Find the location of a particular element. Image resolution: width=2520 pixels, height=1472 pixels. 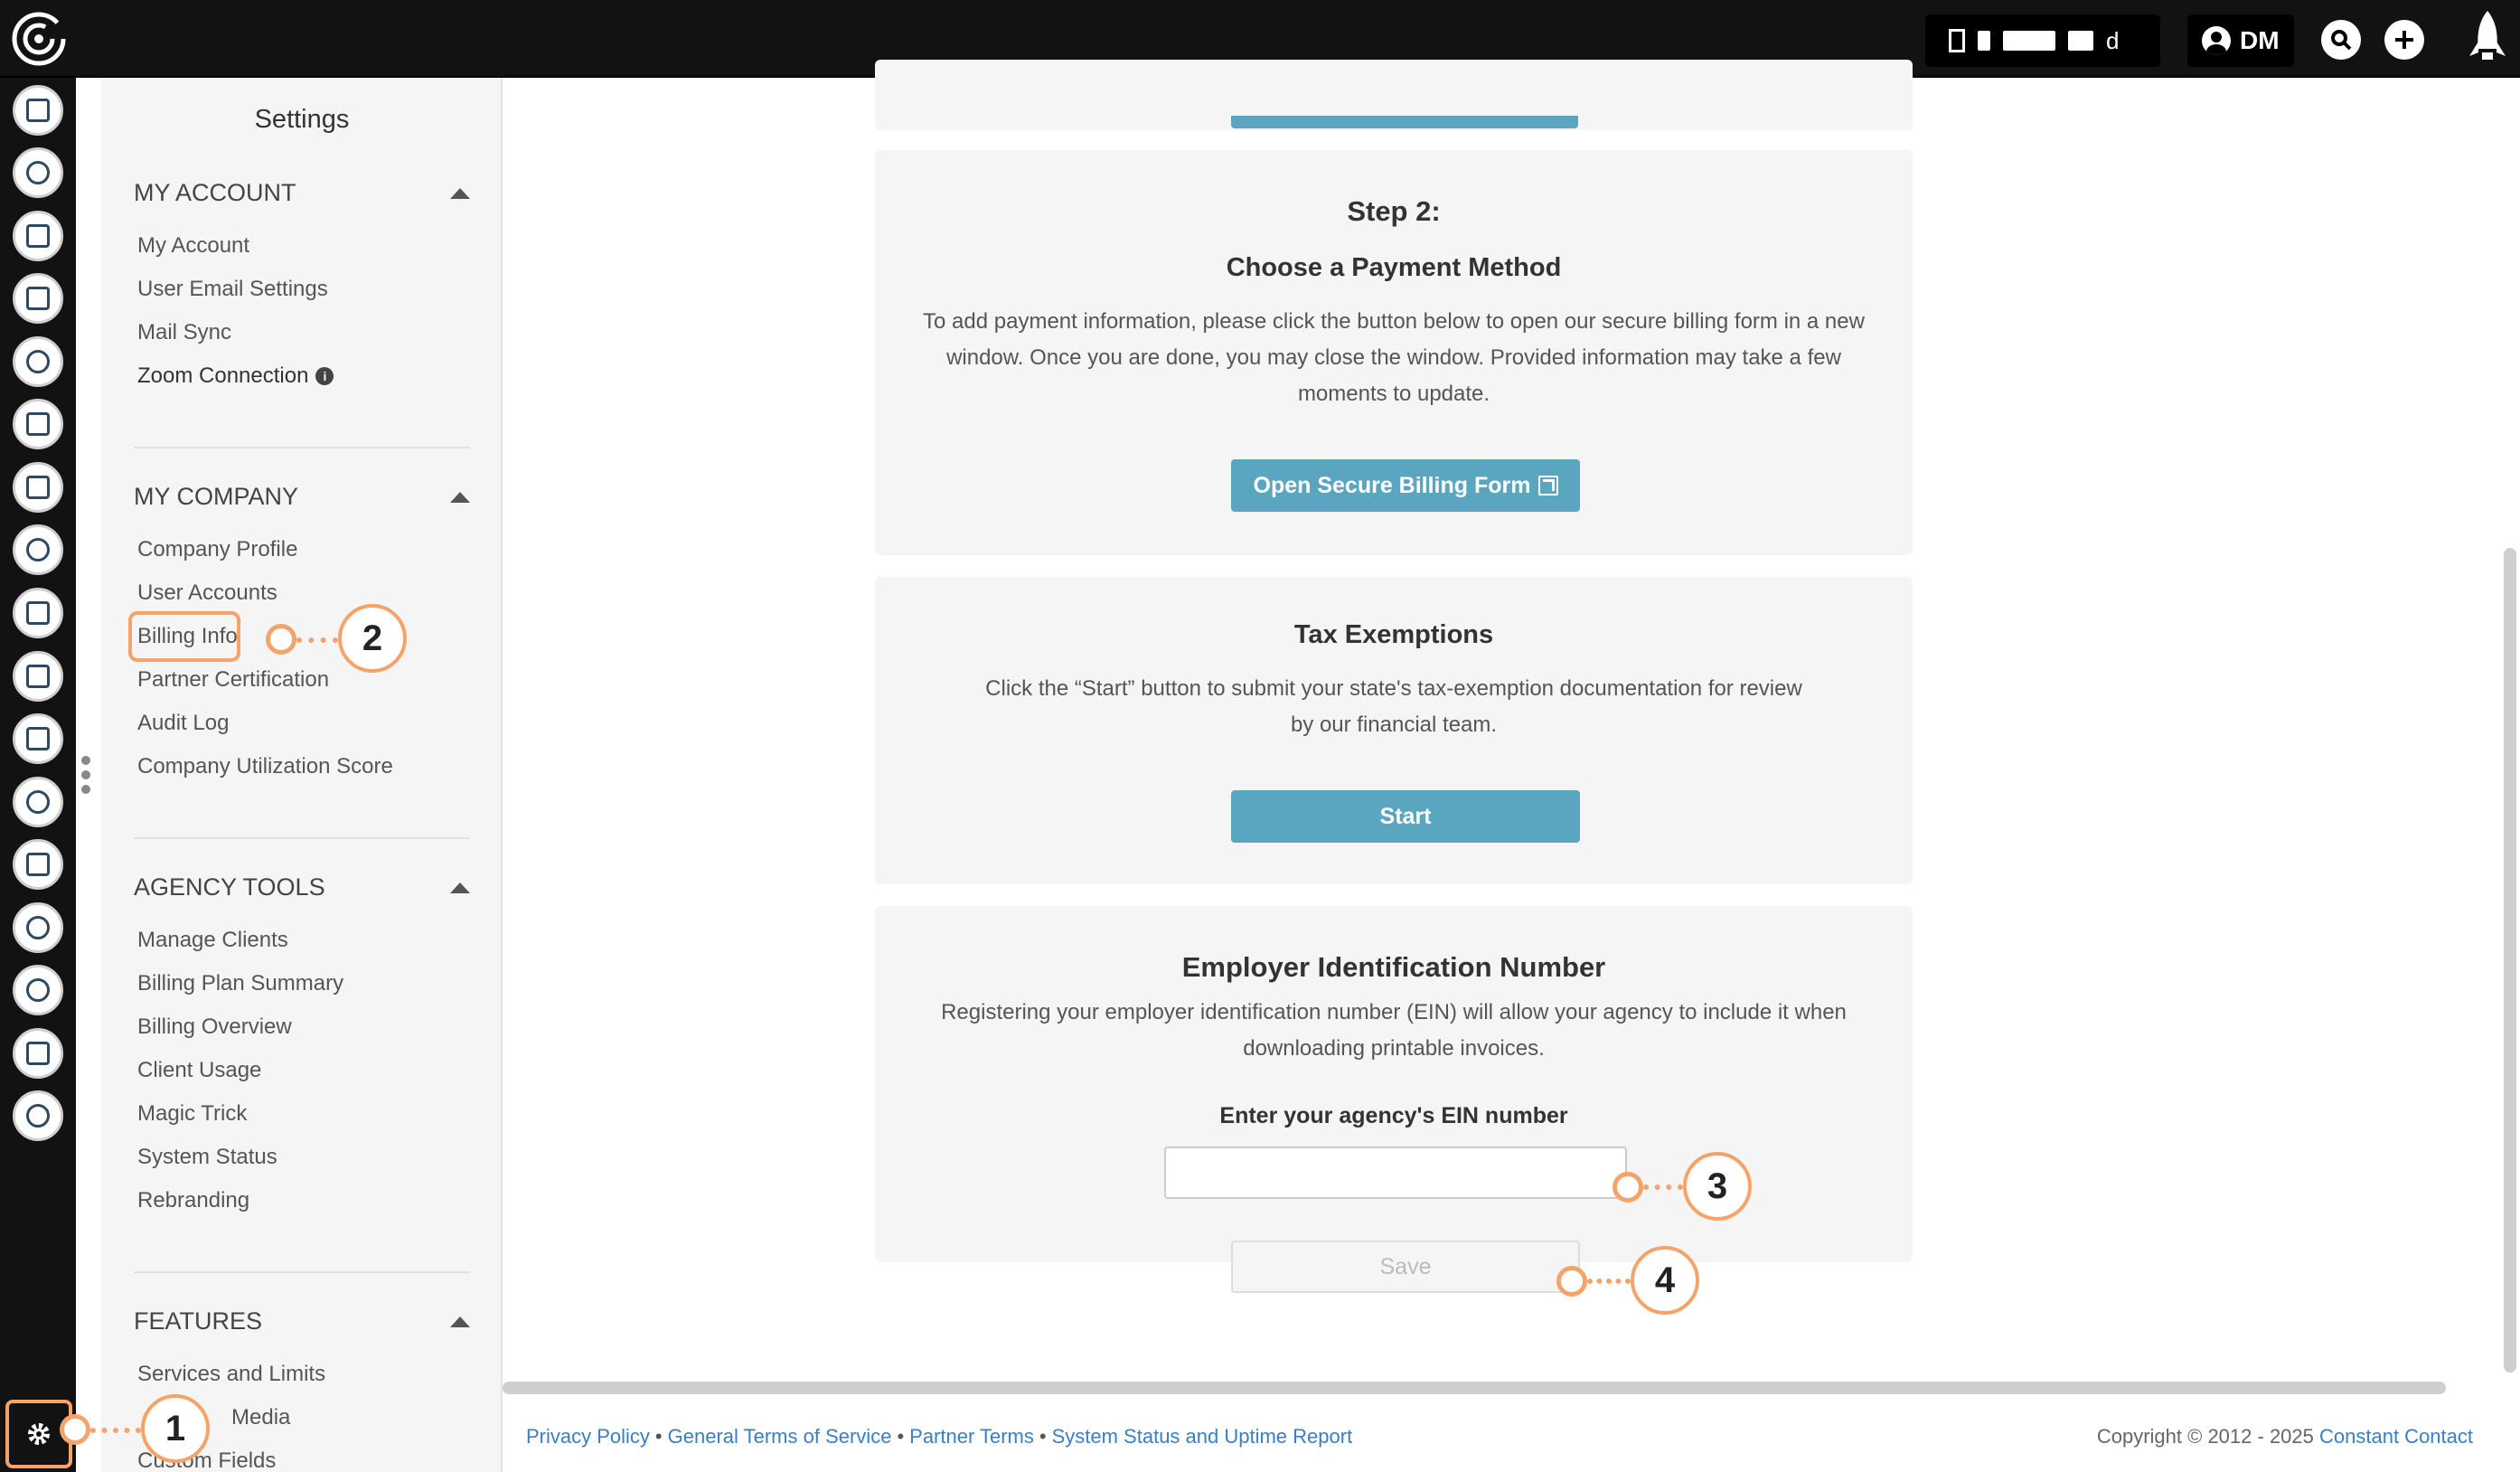

menu-item-audit-log: Audit Log is located at coordinates (183, 723).